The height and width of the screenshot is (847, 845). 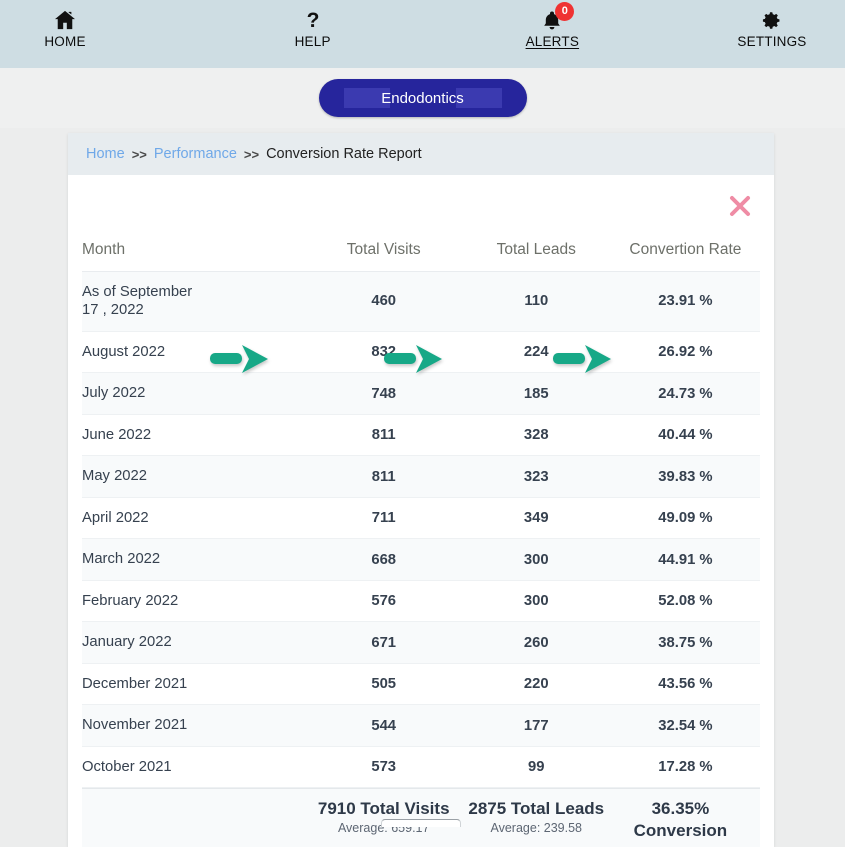 I want to click on bell-icon: 0, so click(x=558, y=17).